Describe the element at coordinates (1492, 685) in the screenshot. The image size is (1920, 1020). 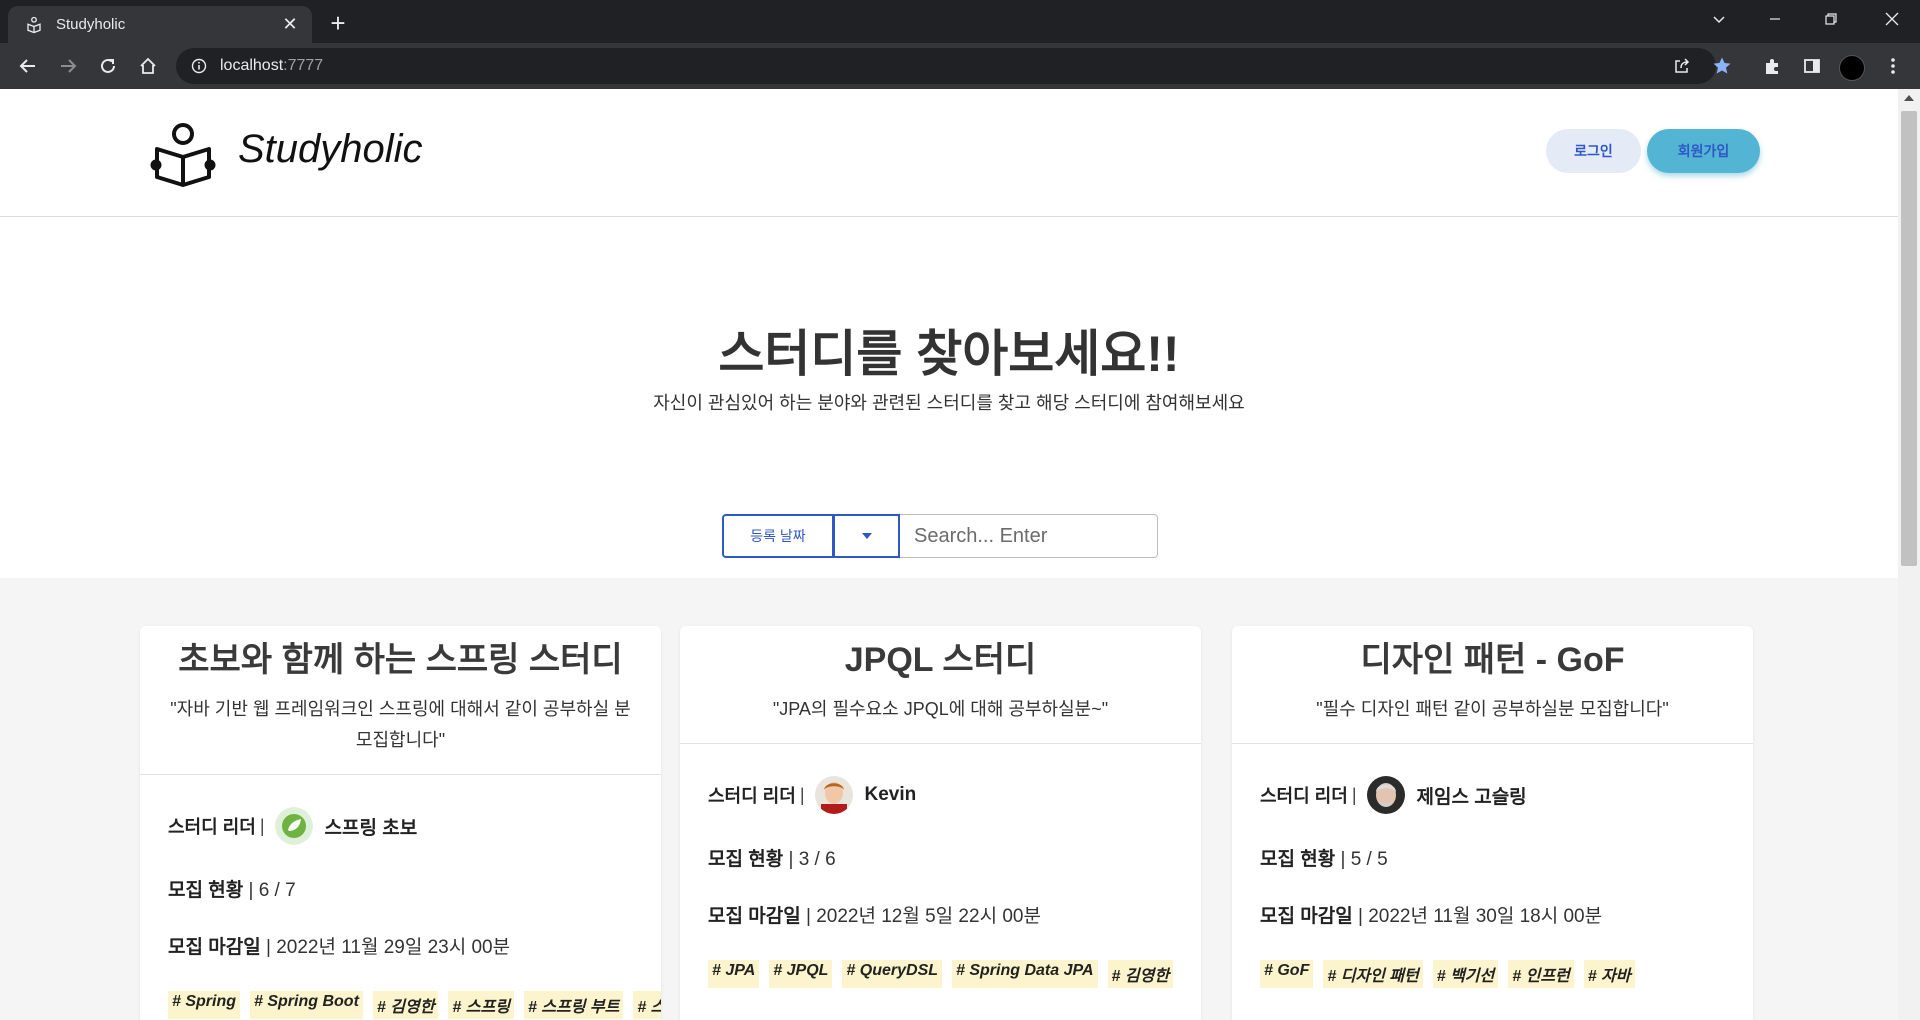
I see `card-header: 디자인 패턴 - GoF "필수 디자인 패턴 같이 공부하실분 모집합니다"` at that location.